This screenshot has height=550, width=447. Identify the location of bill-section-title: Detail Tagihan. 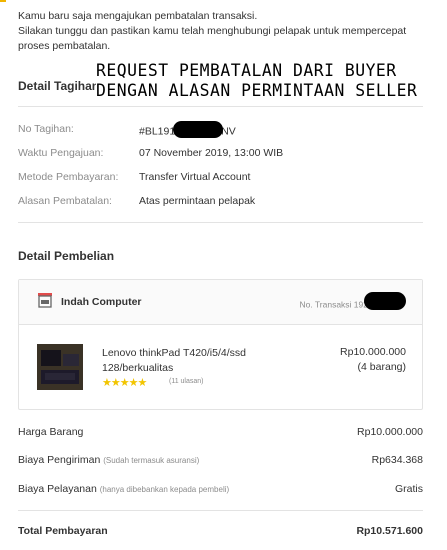
(59, 86).